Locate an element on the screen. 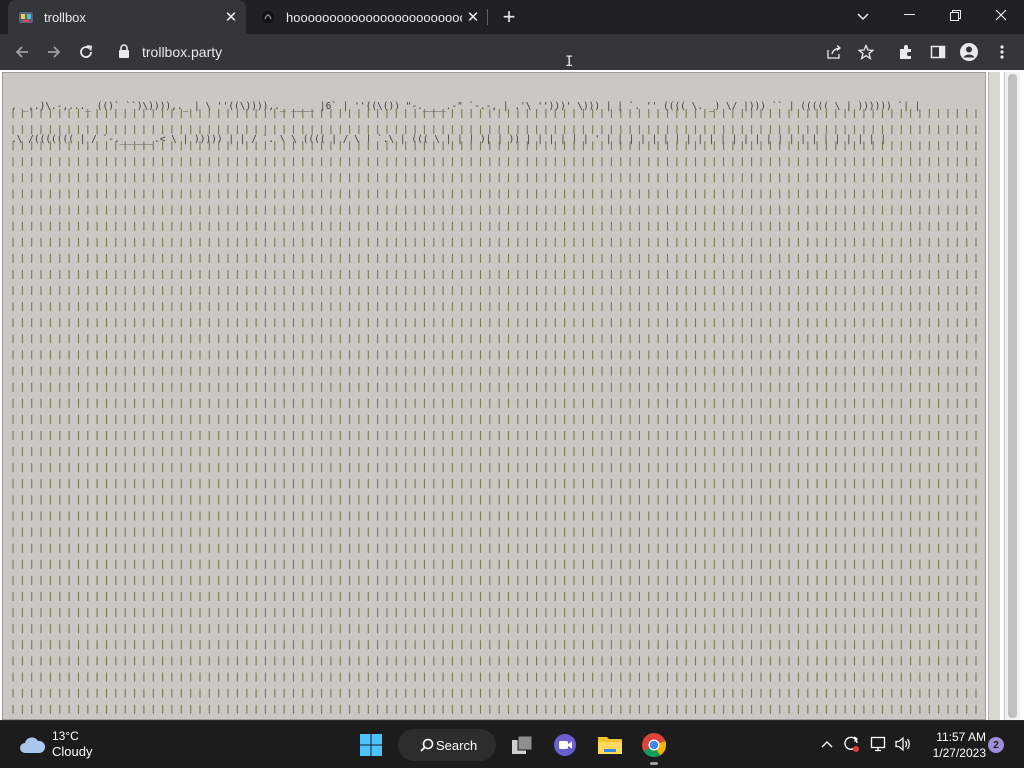 This screenshot has width=1024, height=768. address-bar: trollbox.party is located at coordinates (498, 52).